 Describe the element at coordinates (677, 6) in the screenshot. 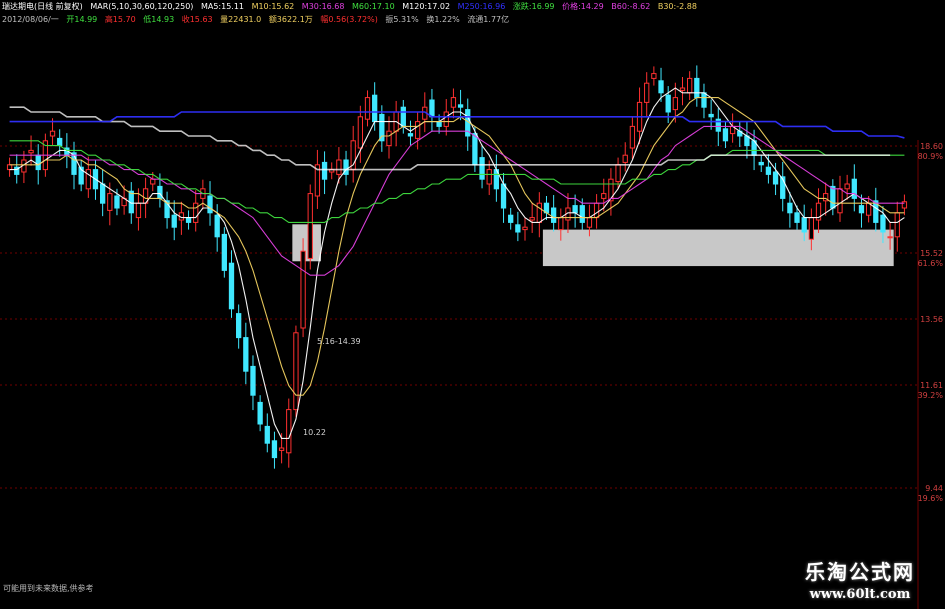

I see `b30-value: B30:-2.88` at that location.